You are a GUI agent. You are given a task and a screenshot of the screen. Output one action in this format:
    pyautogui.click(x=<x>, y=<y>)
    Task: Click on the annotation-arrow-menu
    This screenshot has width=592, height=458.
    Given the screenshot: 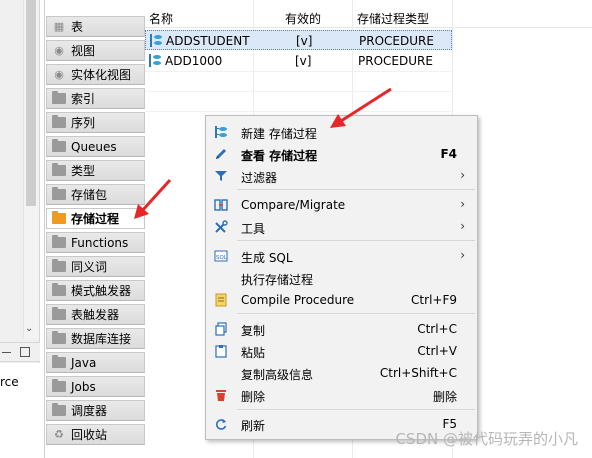 What is the action you would take?
    pyautogui.click(x=361, y=107)
    